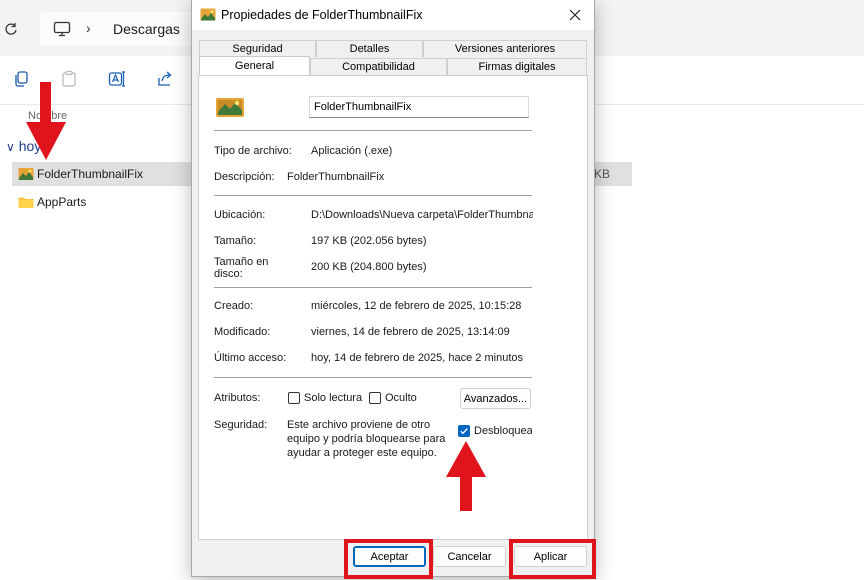 The height and width of the screenshot is (580, 864). I want to click on breadcrumb-chevron-icon: ›, so click(88, 28).